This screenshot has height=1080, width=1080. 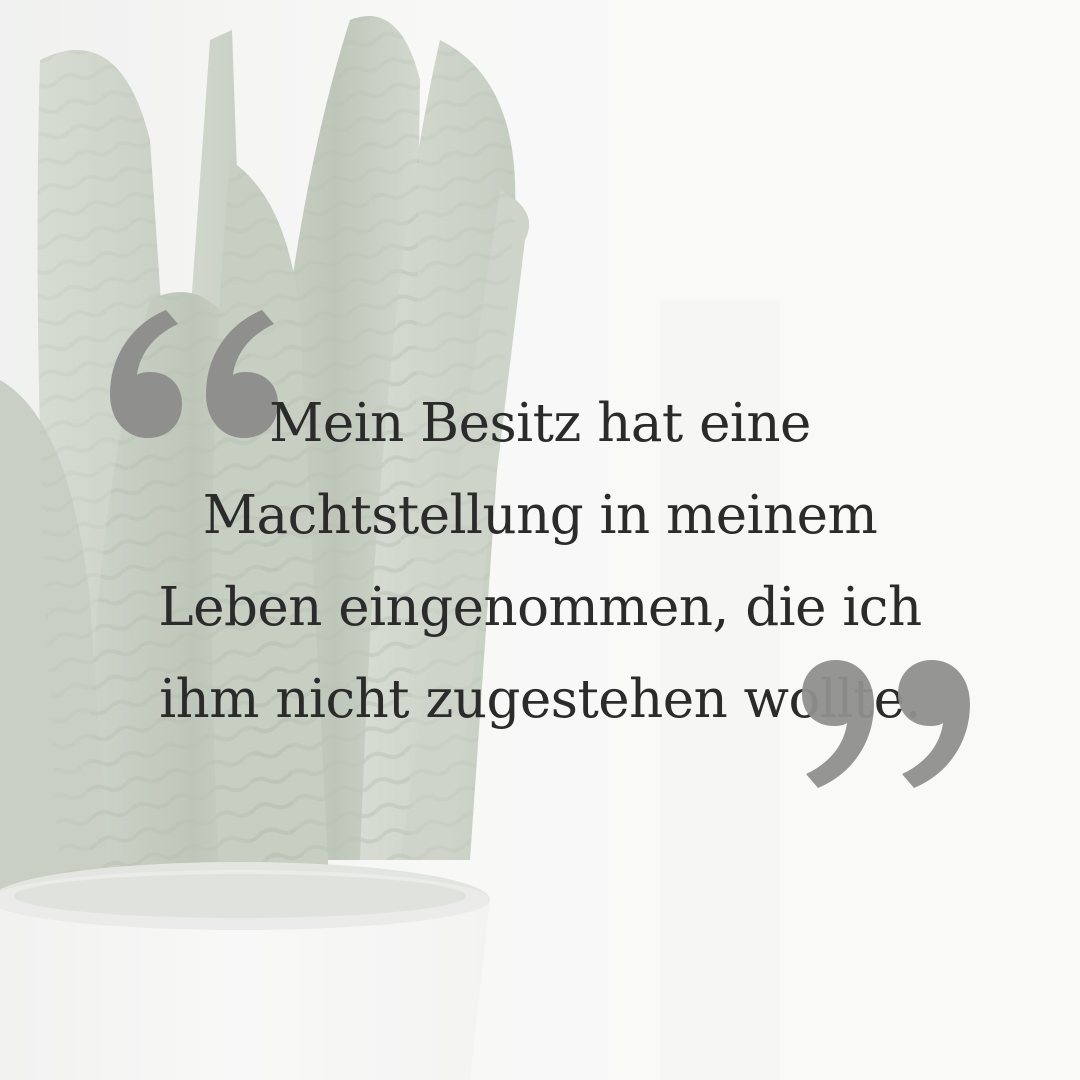 I want to click on quote-line-1: Mein Besitz hat eine, so click(x=540, y=423).